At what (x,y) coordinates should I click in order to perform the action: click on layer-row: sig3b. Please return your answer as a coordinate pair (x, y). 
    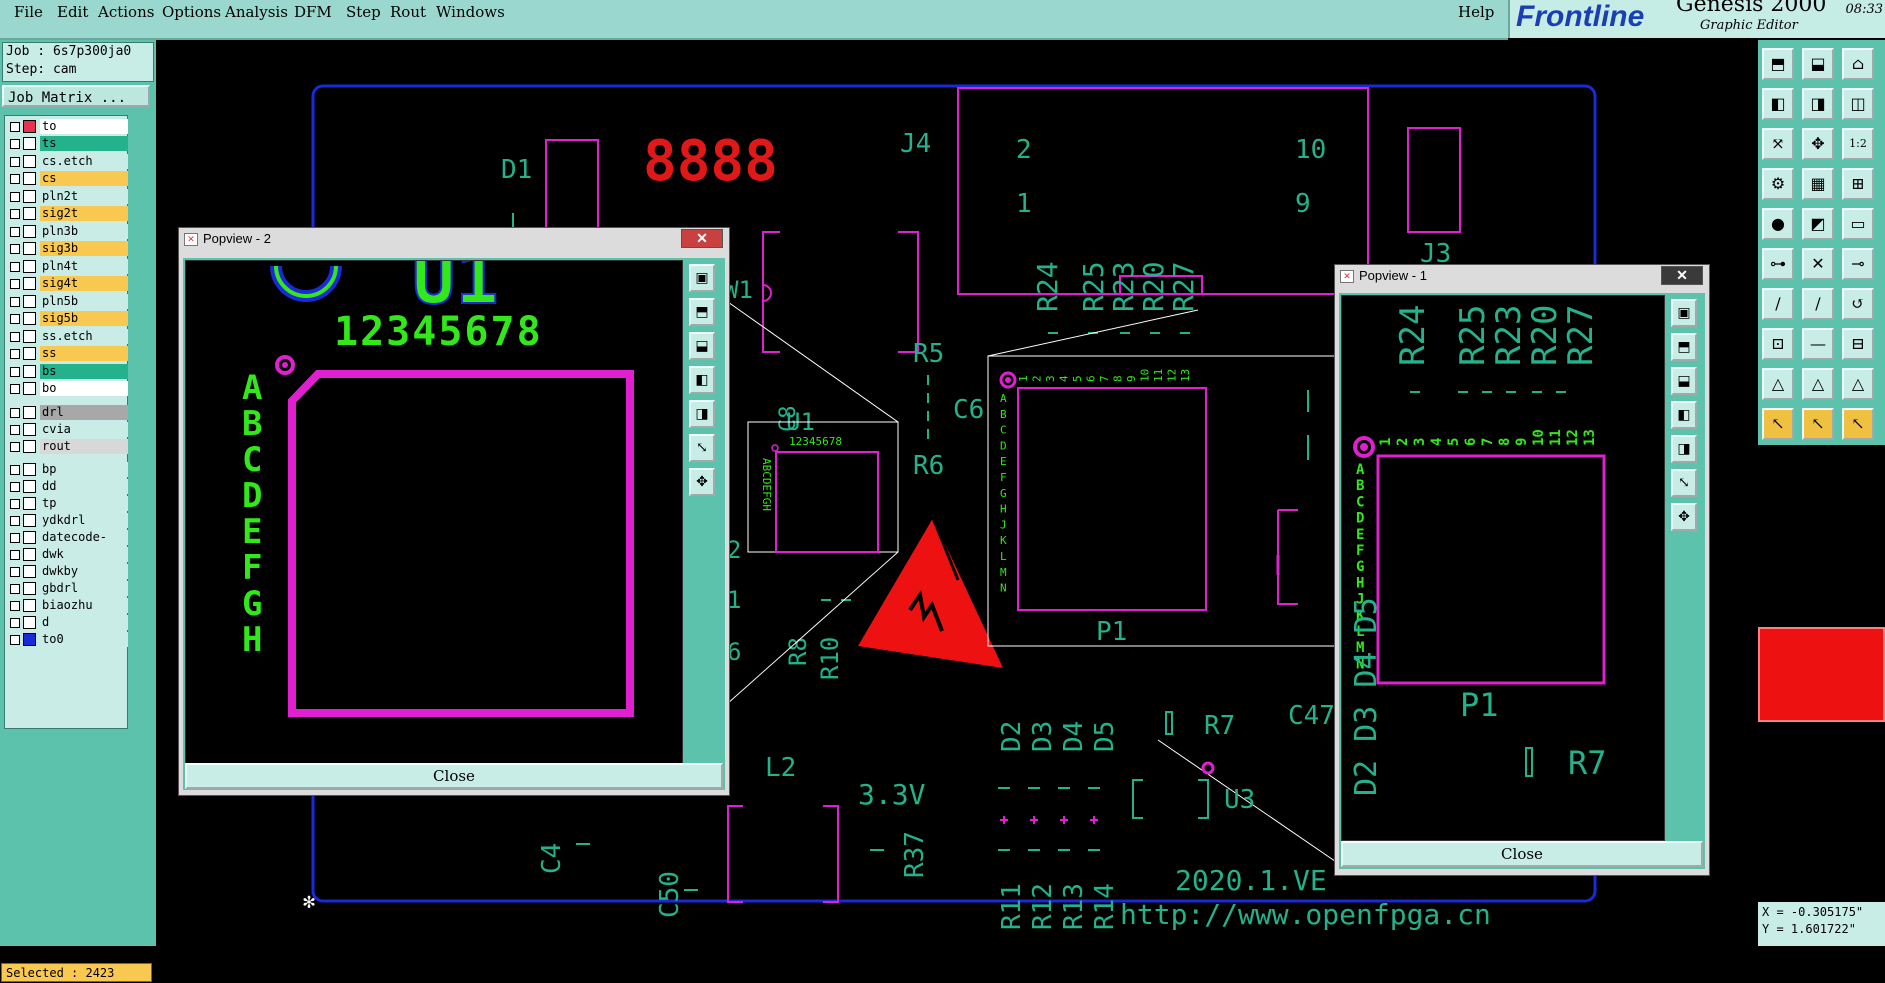
    Looking at the image, I should click on (67, 248).